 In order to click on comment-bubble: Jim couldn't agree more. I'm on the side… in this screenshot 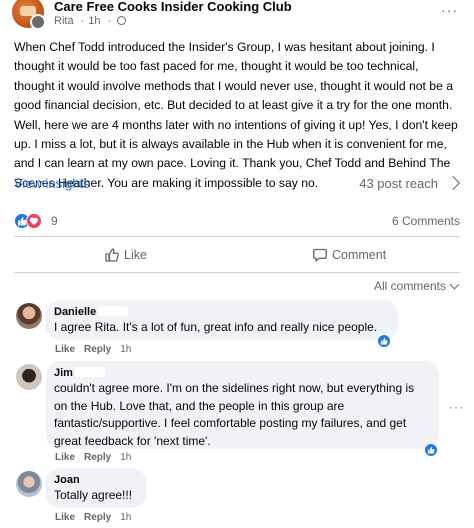, I will do `click(242, 405)`.